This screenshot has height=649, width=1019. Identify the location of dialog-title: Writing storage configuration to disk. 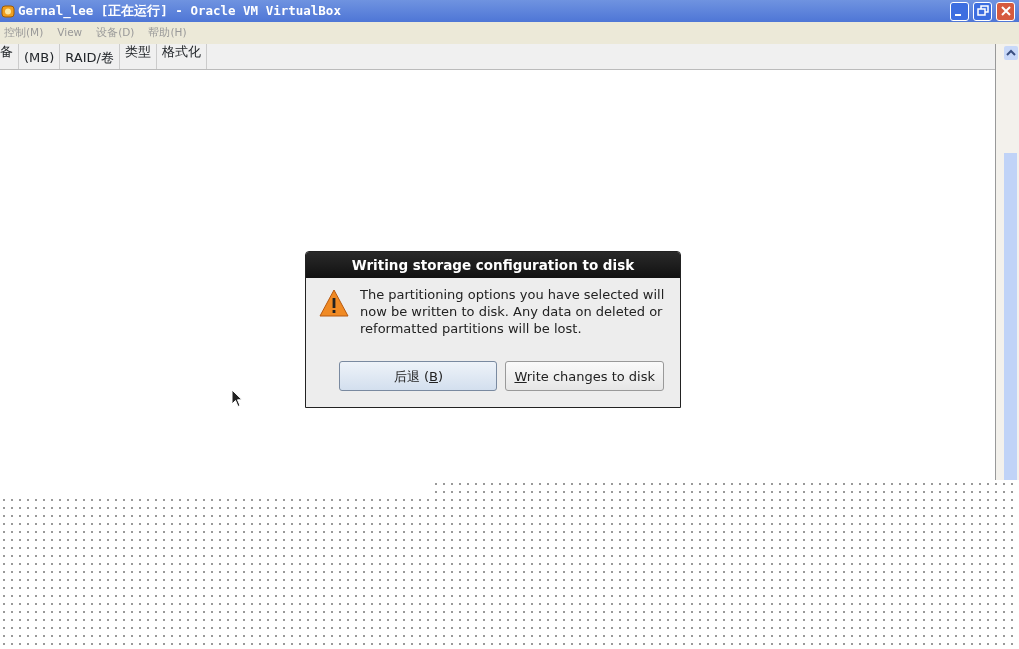
(493, 265).